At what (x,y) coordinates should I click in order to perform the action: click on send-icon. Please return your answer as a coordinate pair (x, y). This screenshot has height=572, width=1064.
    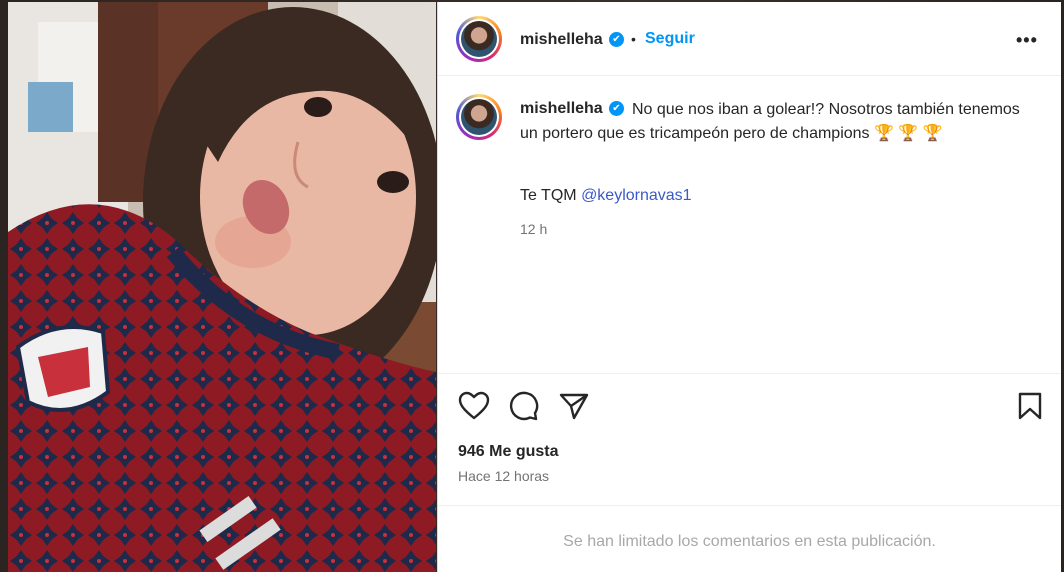
    Looking at the image, I should click on (574, 406).